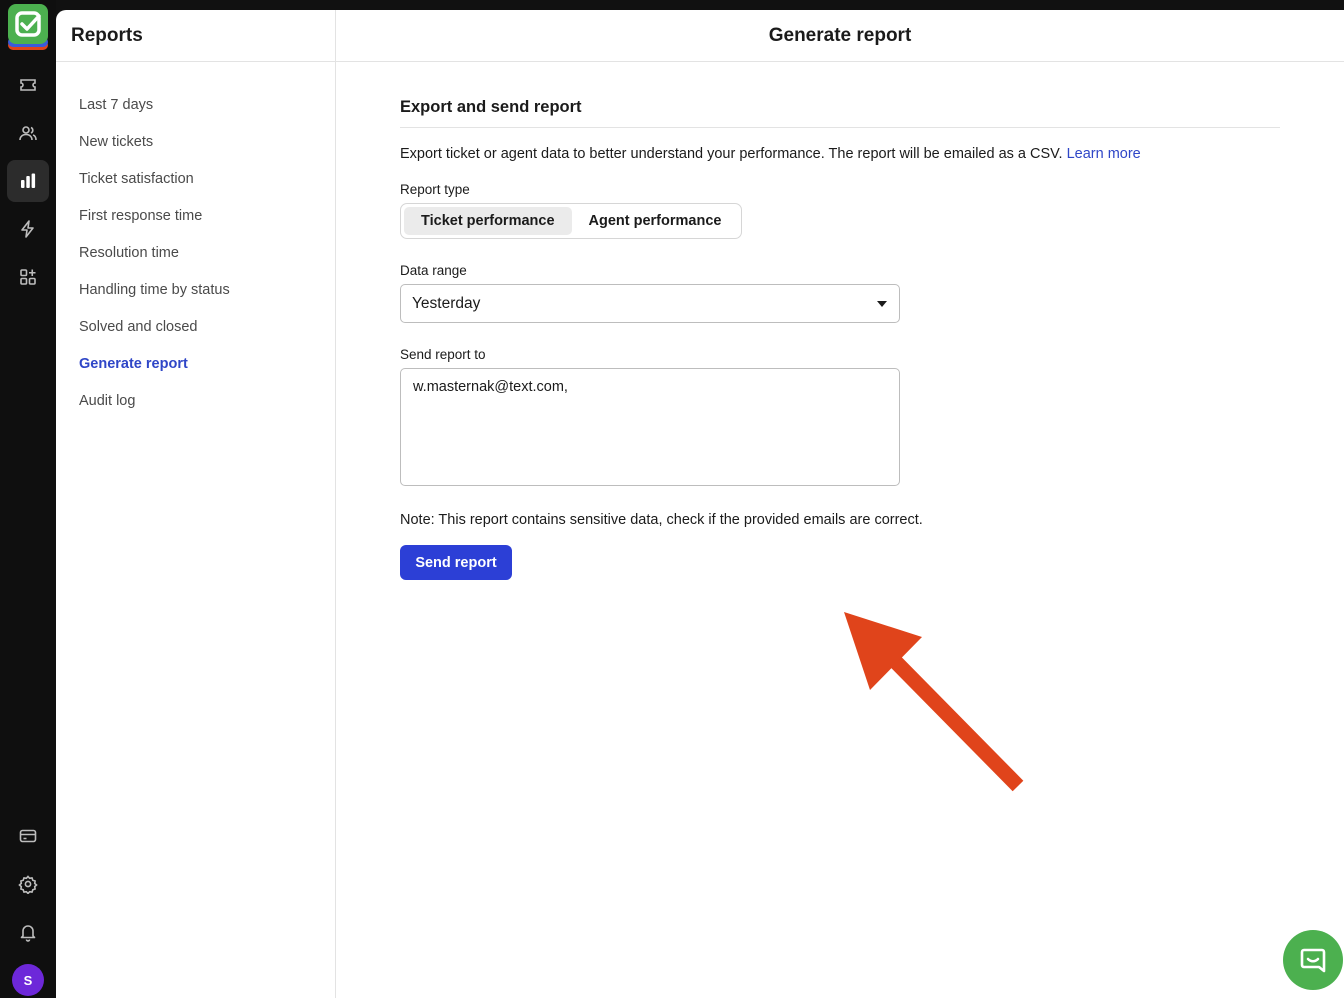 This screenshot has height=998, width=1344. I want to click on chat-launcher-button, so click(1313, 960).